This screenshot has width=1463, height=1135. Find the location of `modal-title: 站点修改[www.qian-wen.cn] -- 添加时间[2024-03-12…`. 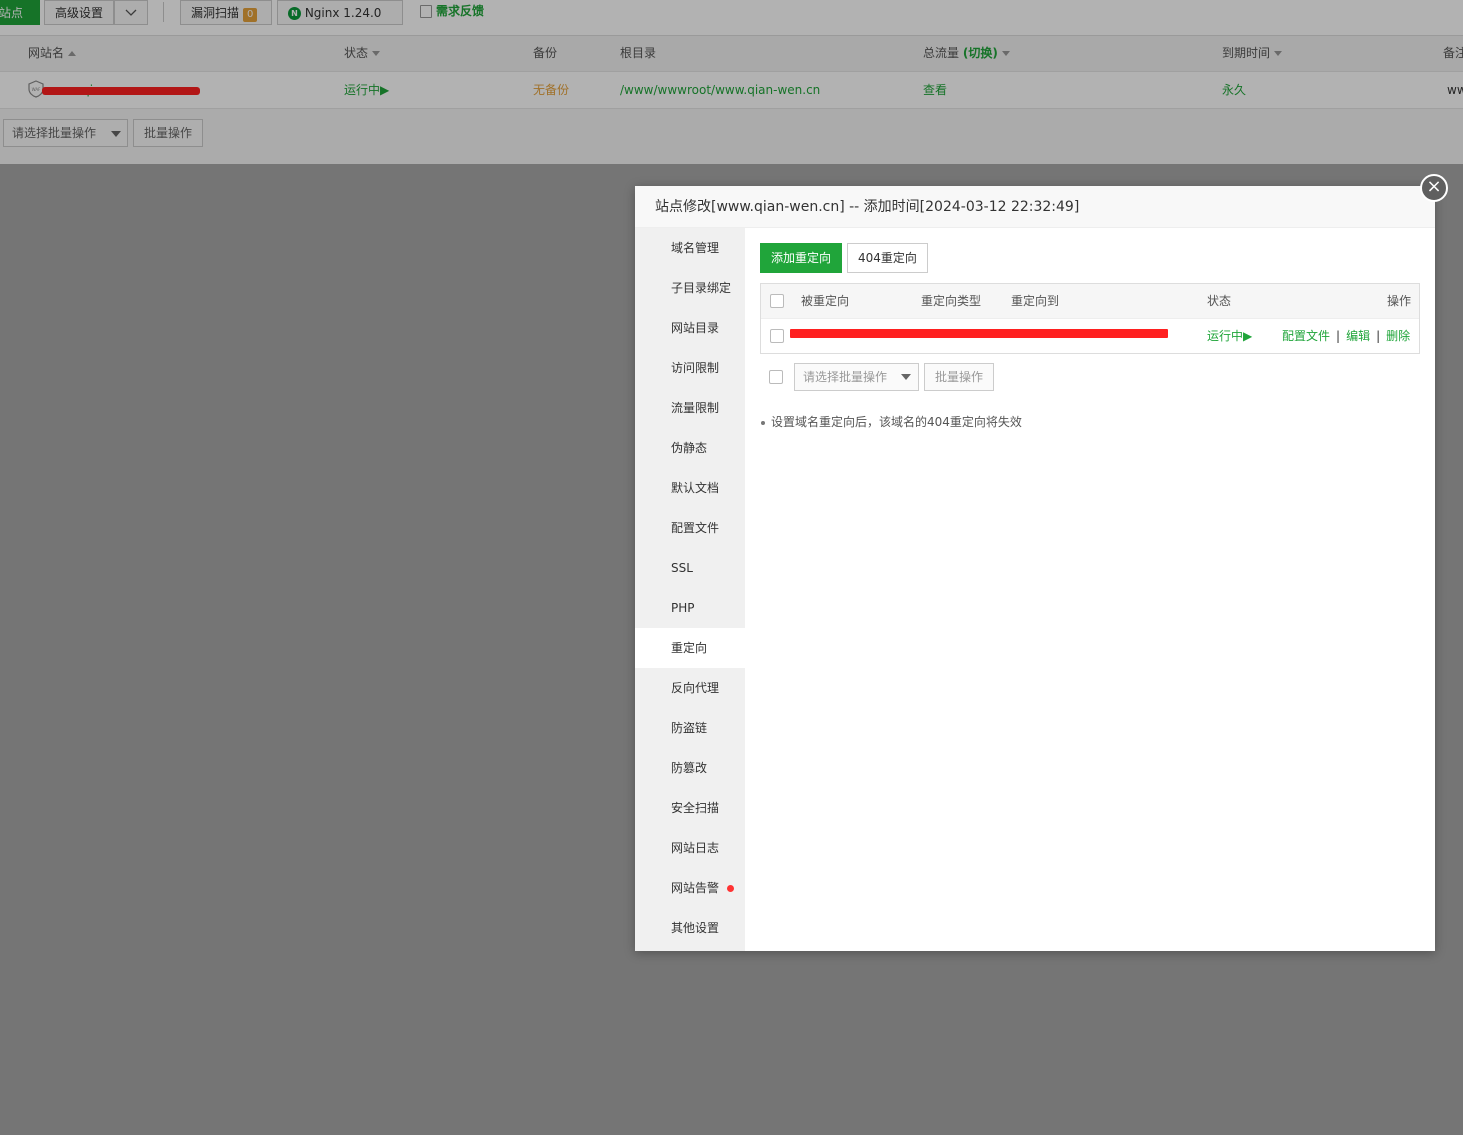

modal-title: 站点修改[www.qian-wen.cn] -- 添加时间[2024-03-12… is located at coordinates (1035, 207).